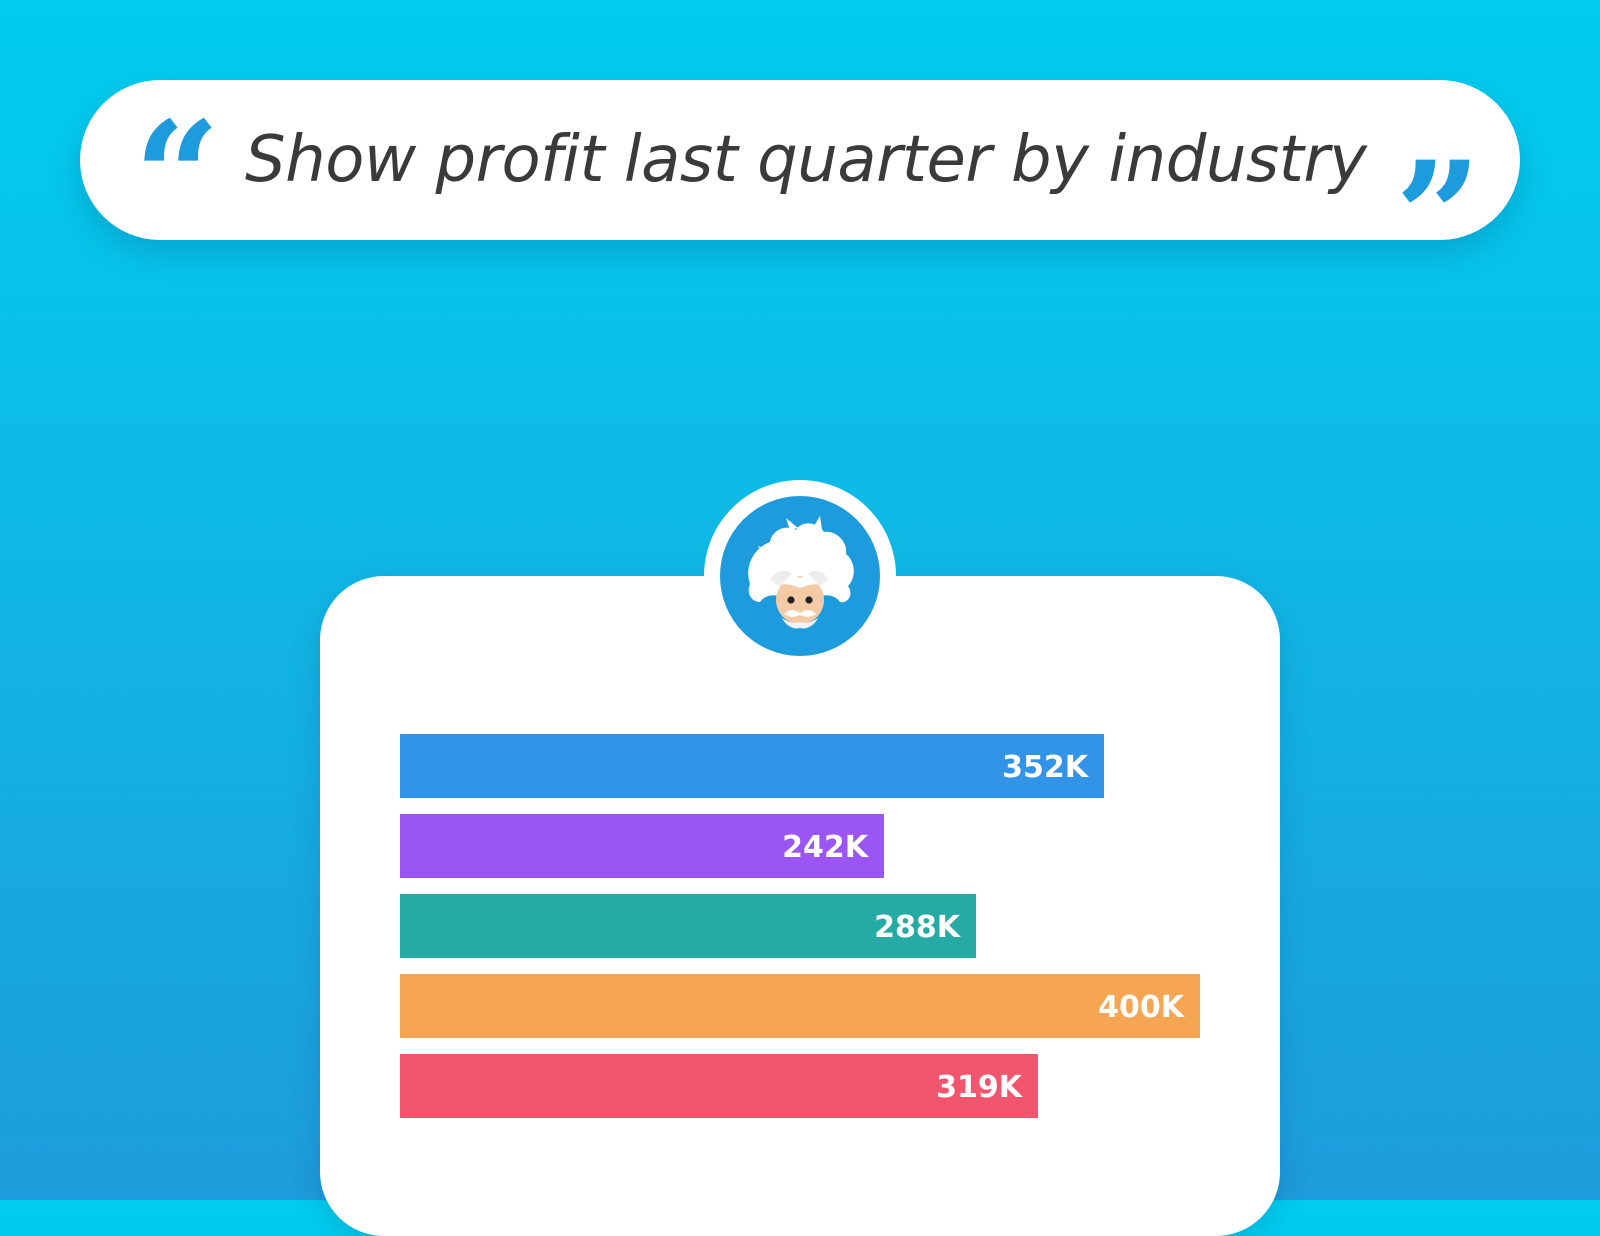 This screenshot has height=1236, width=1600. I want to click on einstein-avatar-icon, so click(800, 576).